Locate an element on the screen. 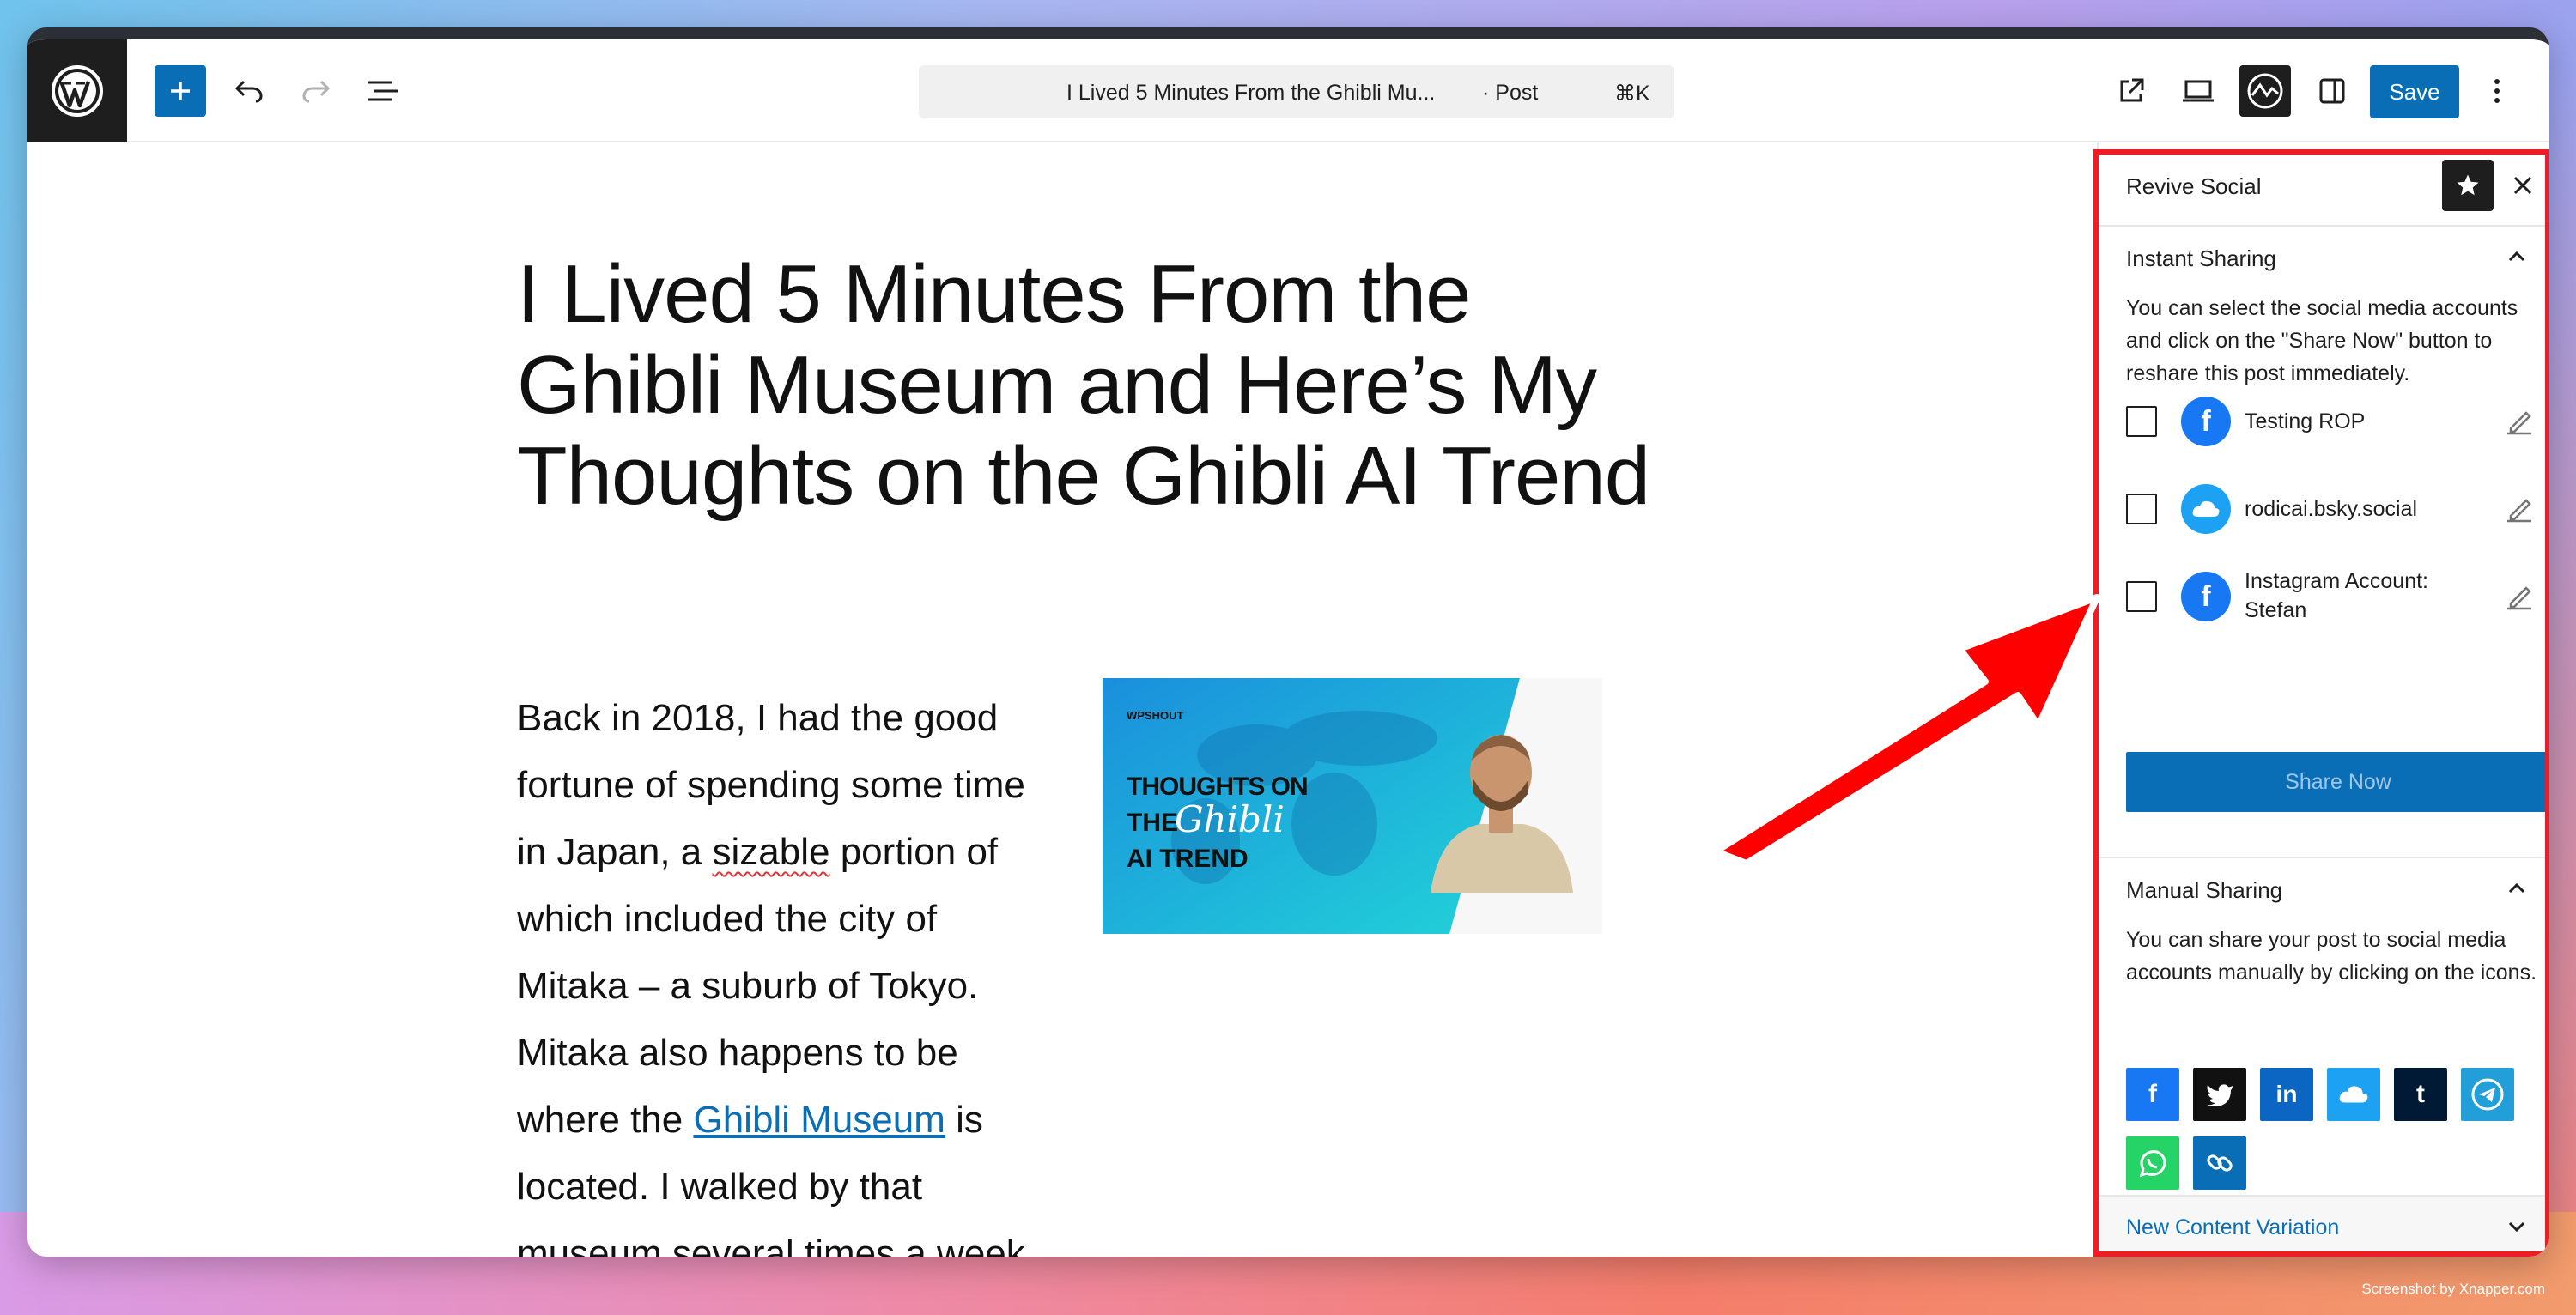 The image size is (2576, 1315). share-facebook-button: f is located at coordinates (2152, 1094).